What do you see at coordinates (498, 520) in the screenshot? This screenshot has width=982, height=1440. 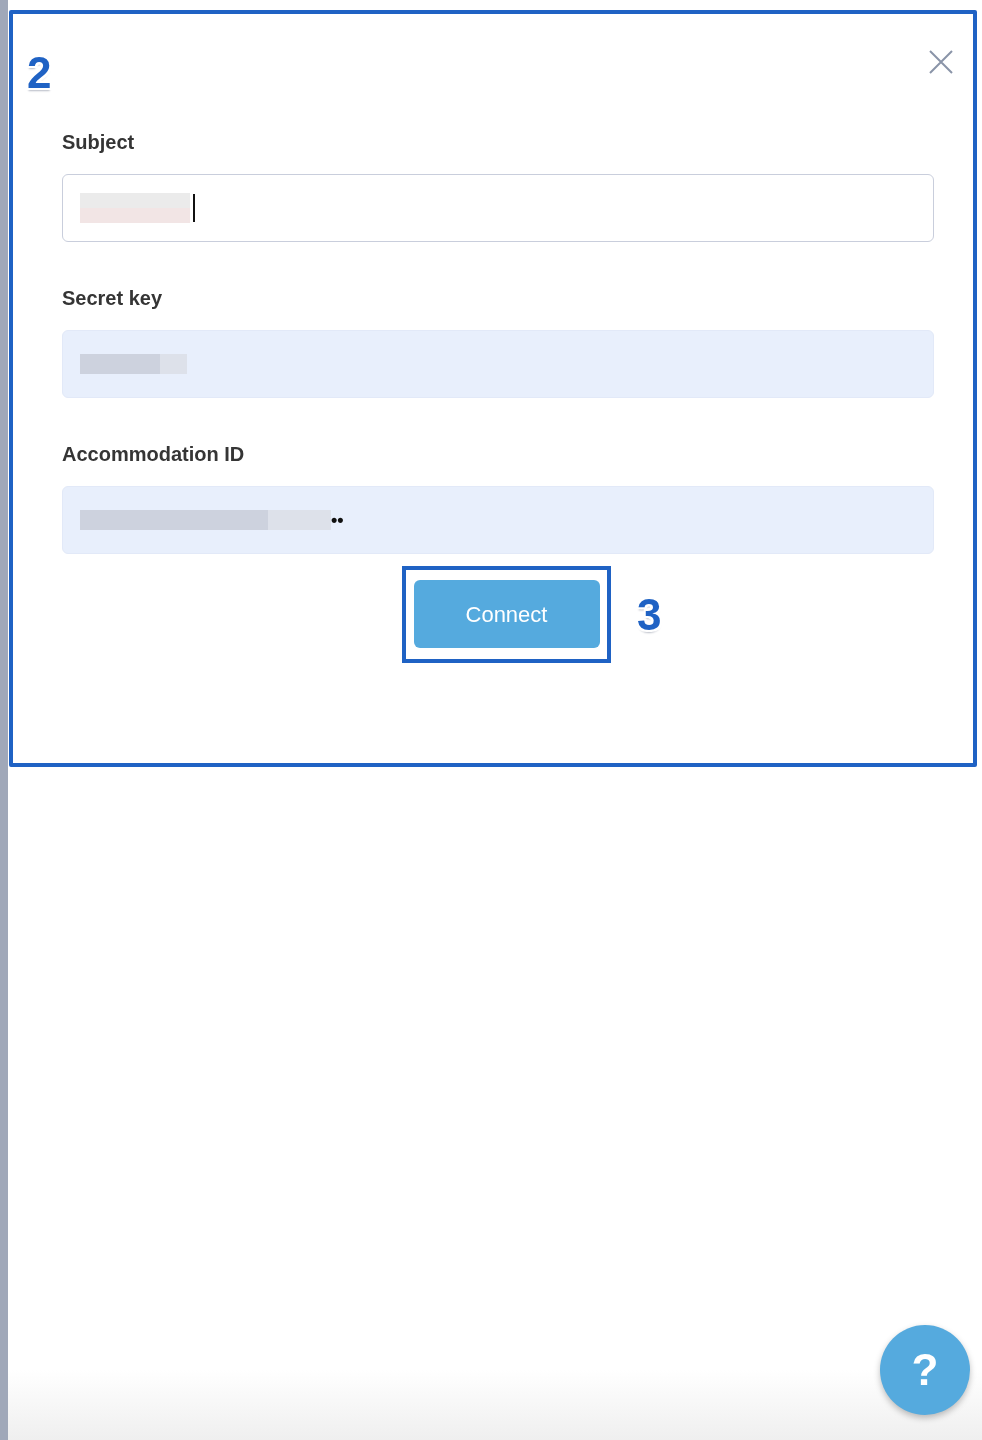 I see `input-field: ••` at bounding box center [498, 520].